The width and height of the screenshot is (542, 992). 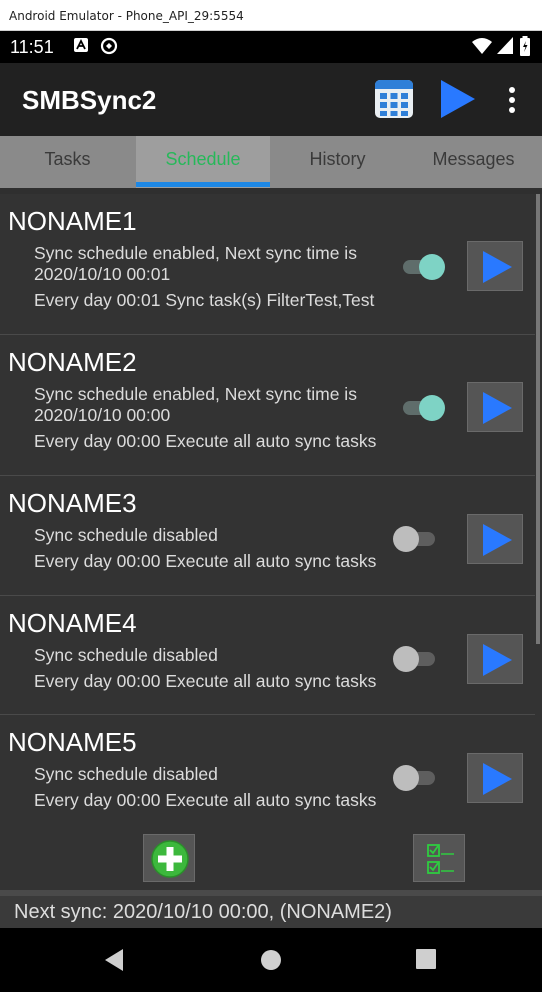 I want to click on window-title: Android Emulator - Phone_API_29:5554, so click(x=126, y=16).